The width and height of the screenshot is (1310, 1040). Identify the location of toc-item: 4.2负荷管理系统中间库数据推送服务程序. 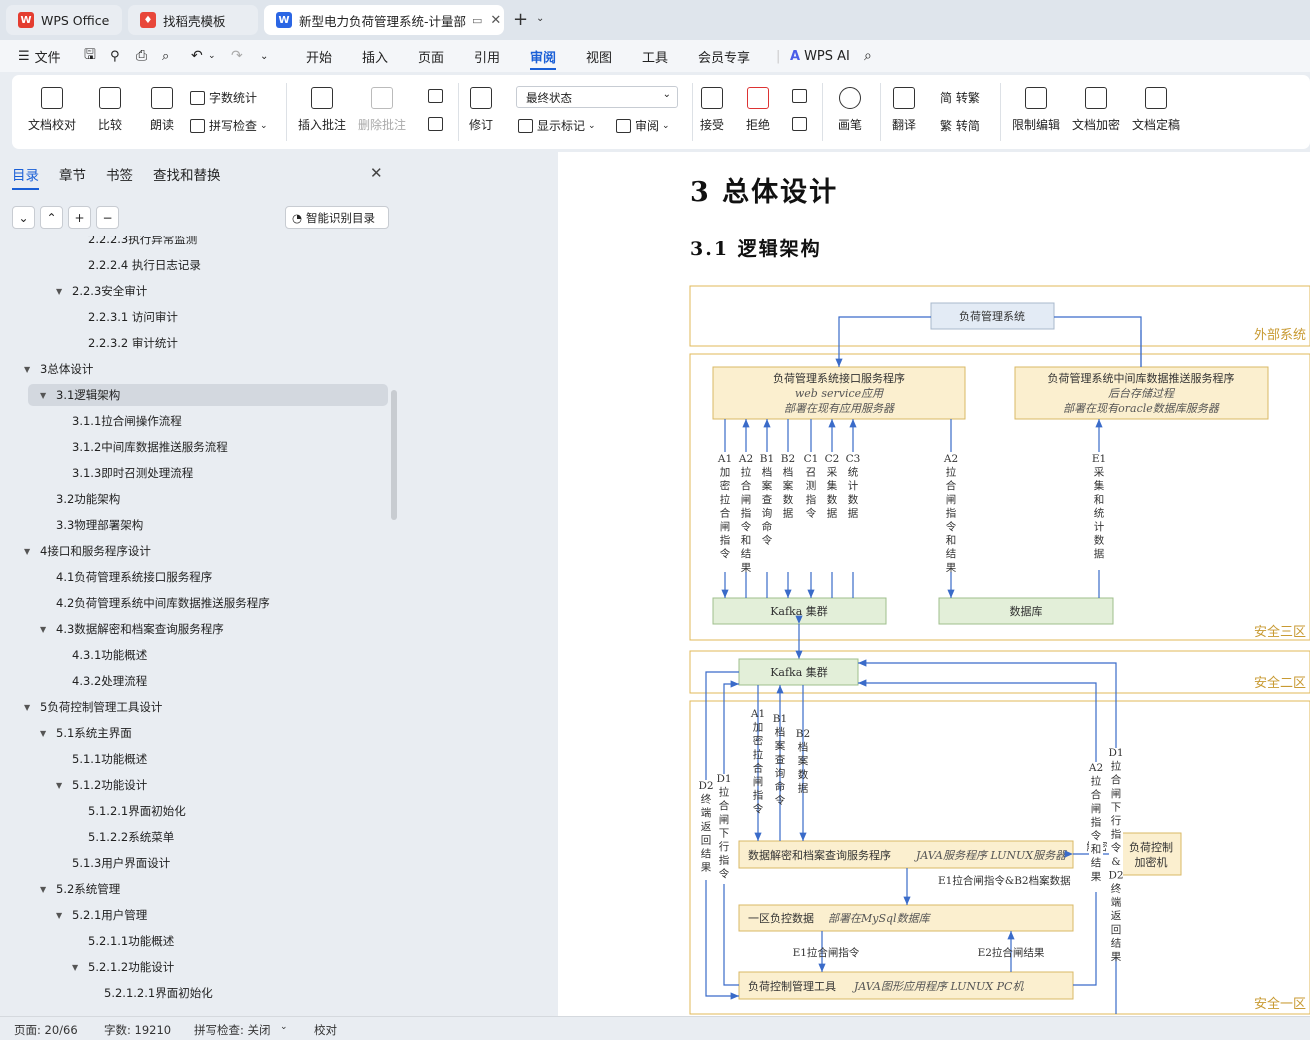
(155, 603).